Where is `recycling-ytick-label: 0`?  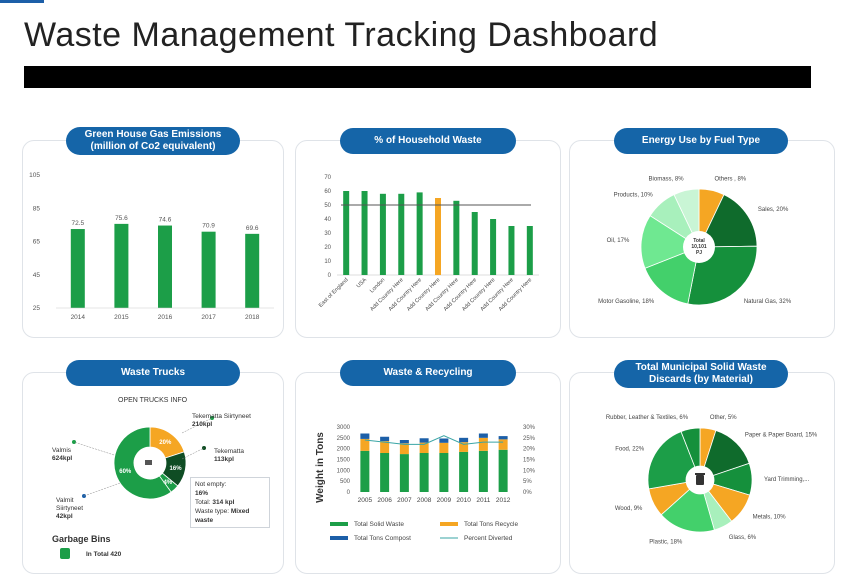
recycling-ytick-label: 0 is located at coordinates (349, 493).